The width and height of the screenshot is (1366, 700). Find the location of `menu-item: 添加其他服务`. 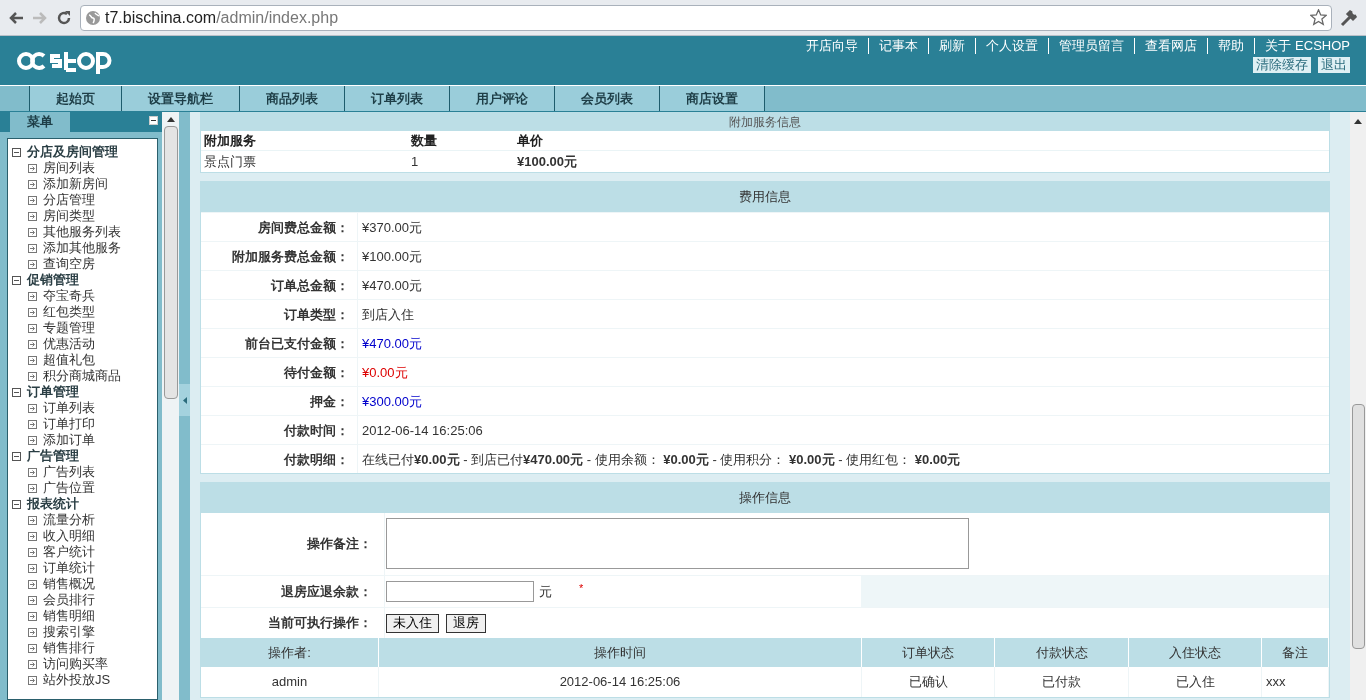

menu-item: 添加其他服务 is located at coordinates (84, 248).